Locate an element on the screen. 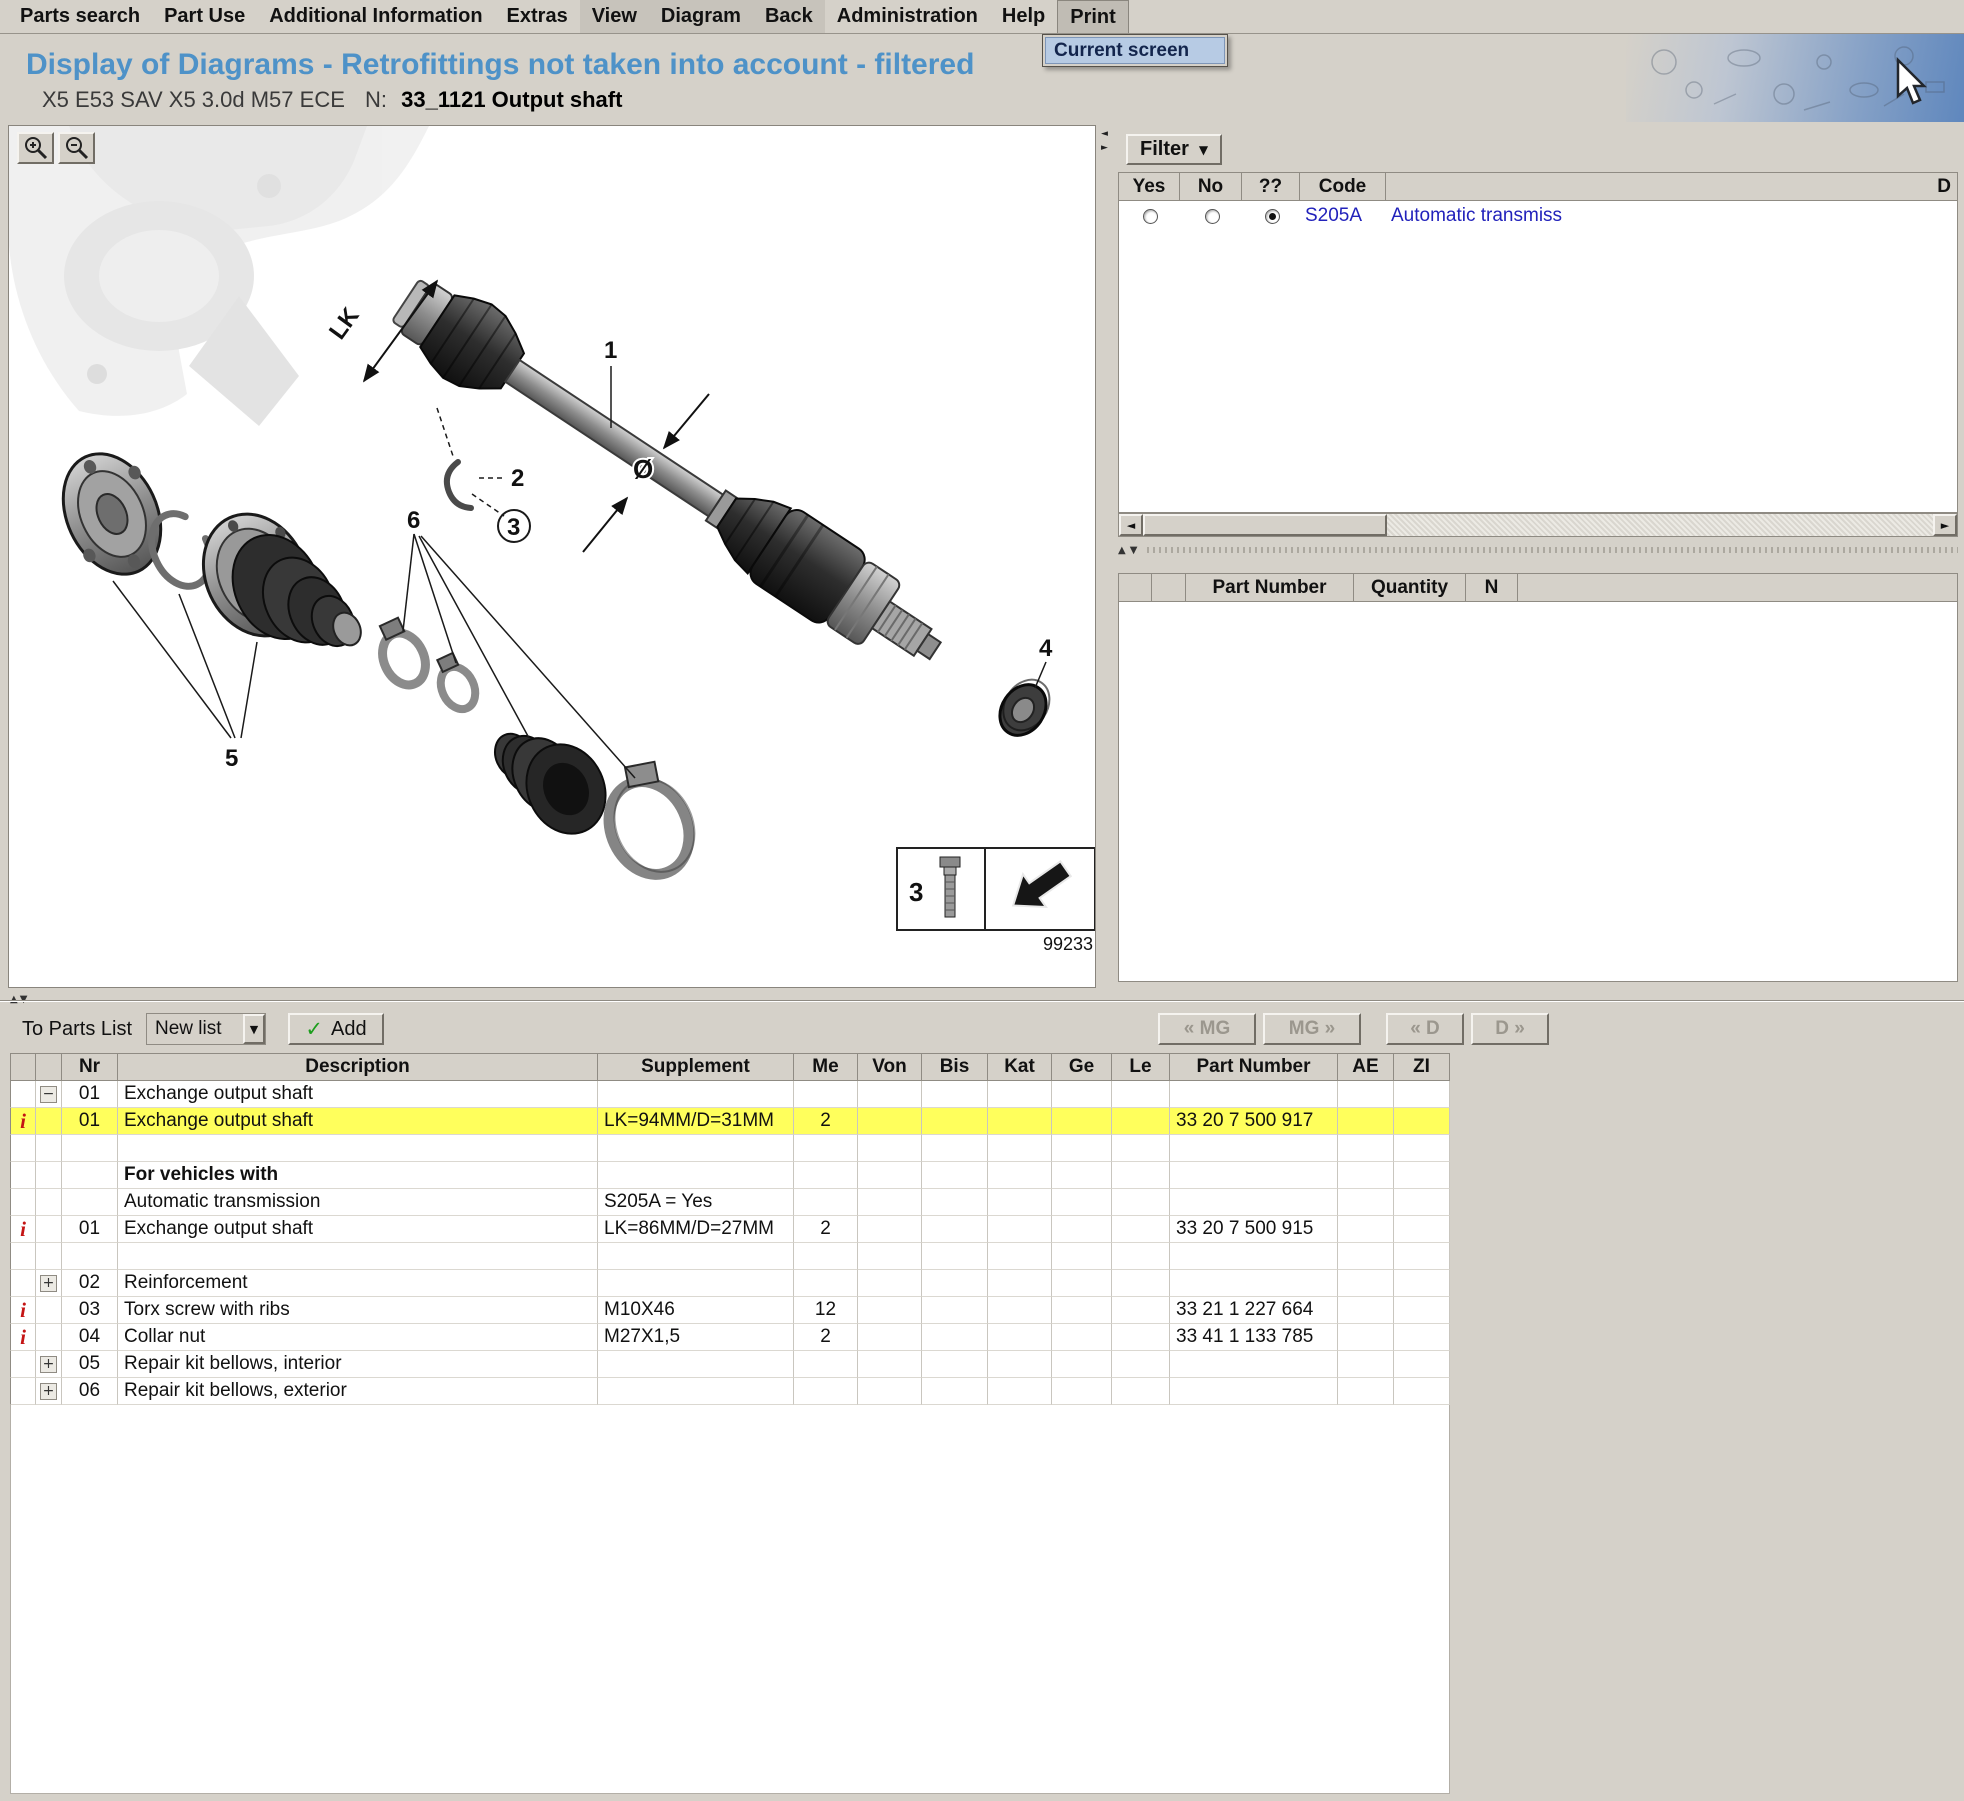 The width and height of the screenshot is (1964, 1801). callout-1: 1 is located at coordinates (610, 350).